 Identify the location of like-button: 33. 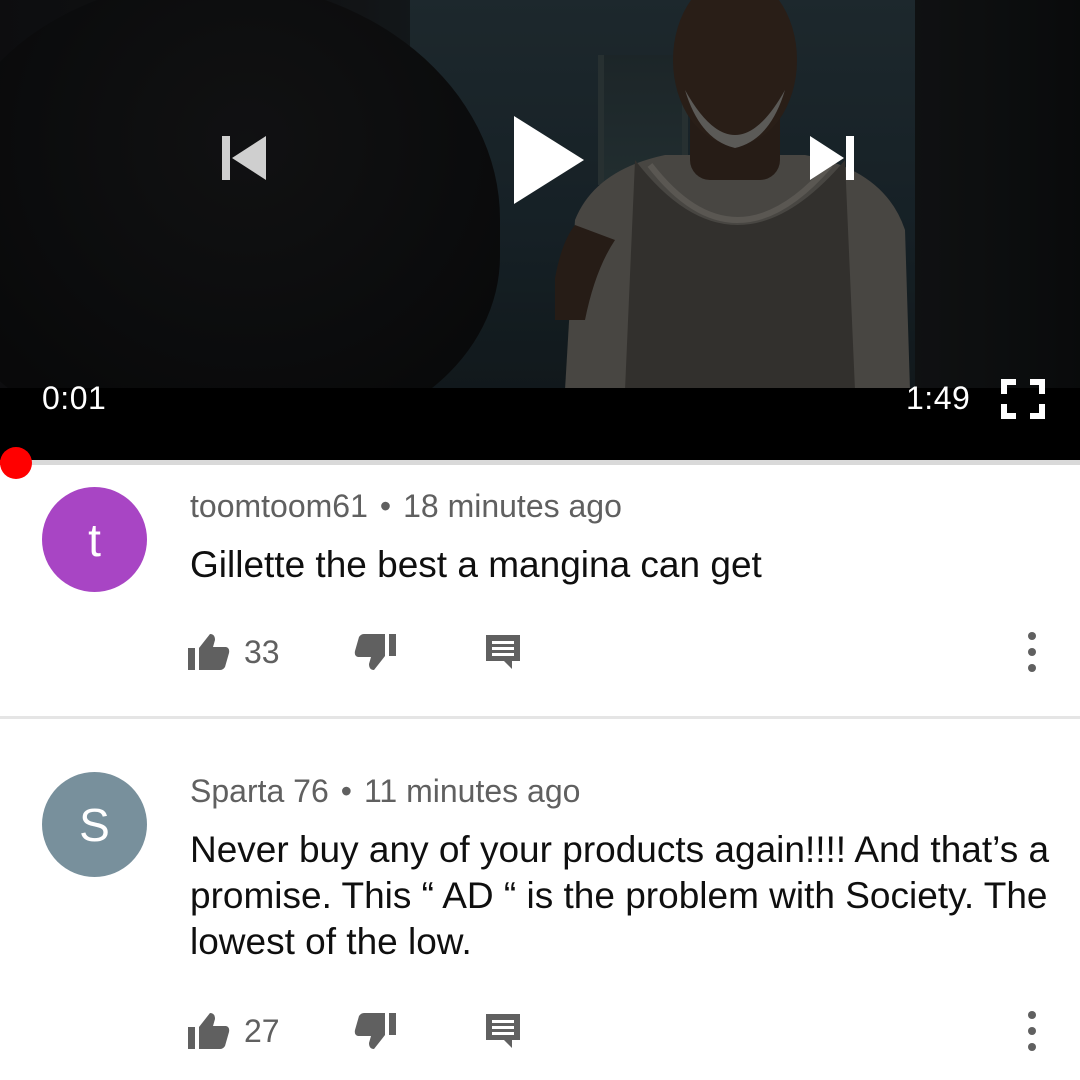
(233, 652).